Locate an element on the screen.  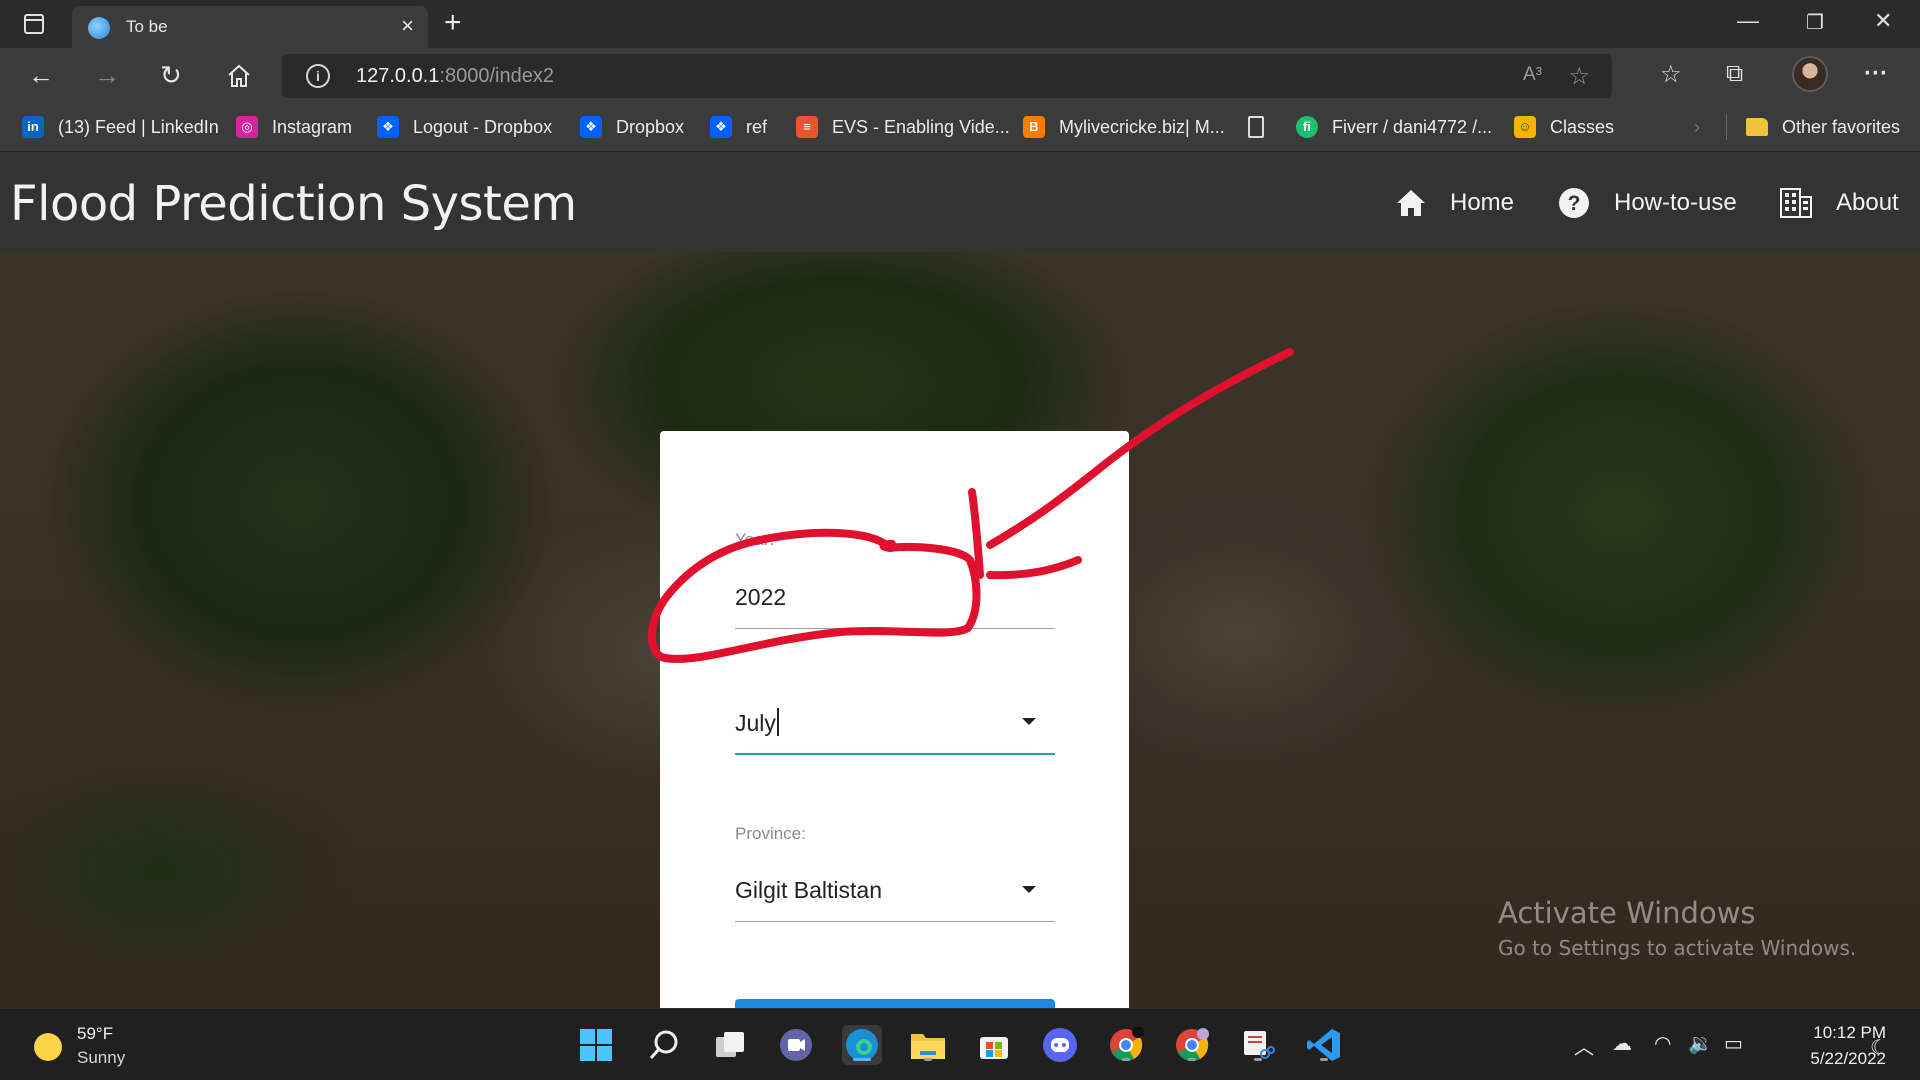
battery-icon: ▭ is located at coordinates (1733, 1043).